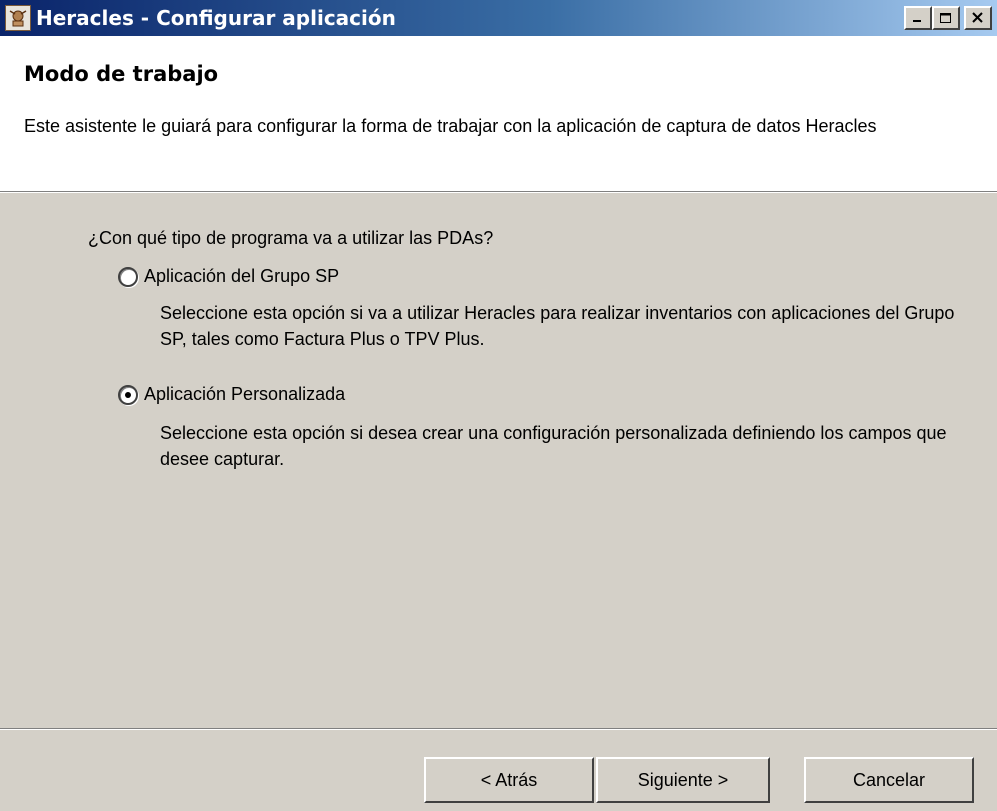  I want to click on cancel-button: Cancelar, so click(889, 780).